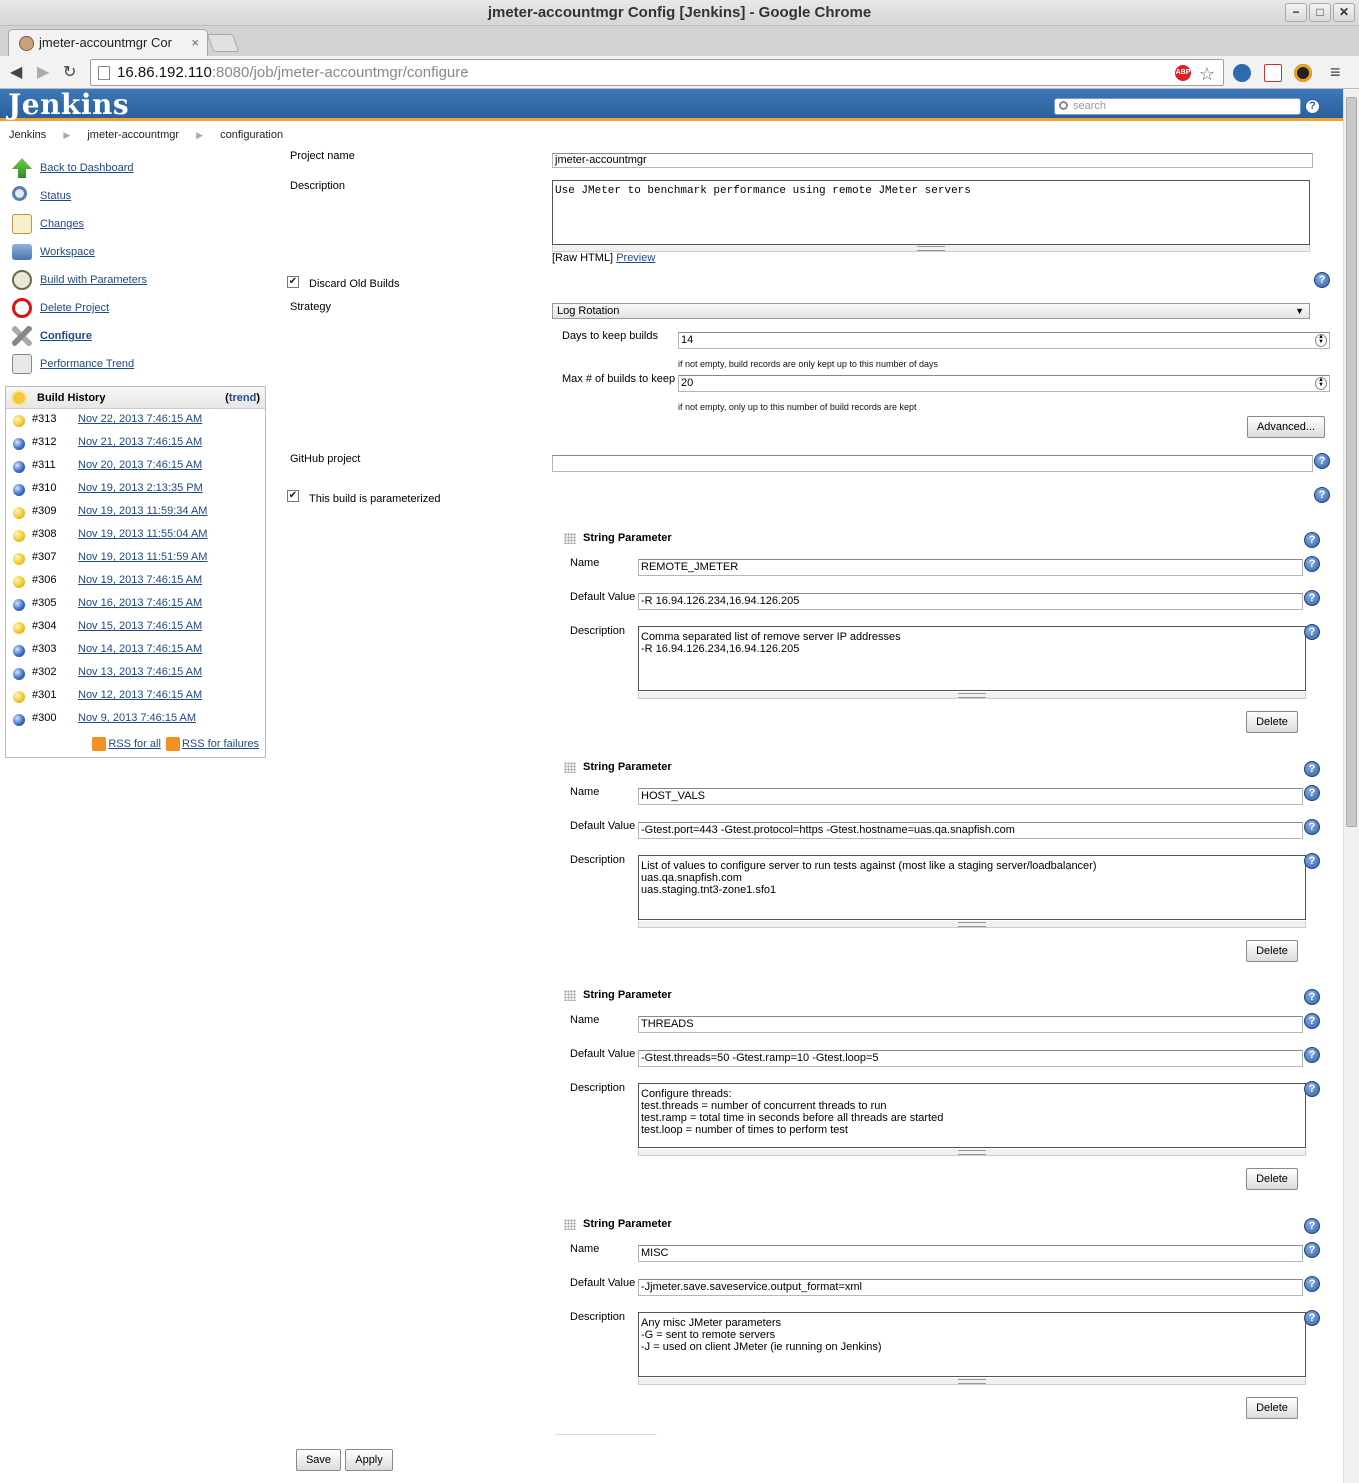  What do you see at coordinates (251, 135) in the screenshot?
I see `breadcrumb-configuration: configuration` at bounding box center [251, 135].